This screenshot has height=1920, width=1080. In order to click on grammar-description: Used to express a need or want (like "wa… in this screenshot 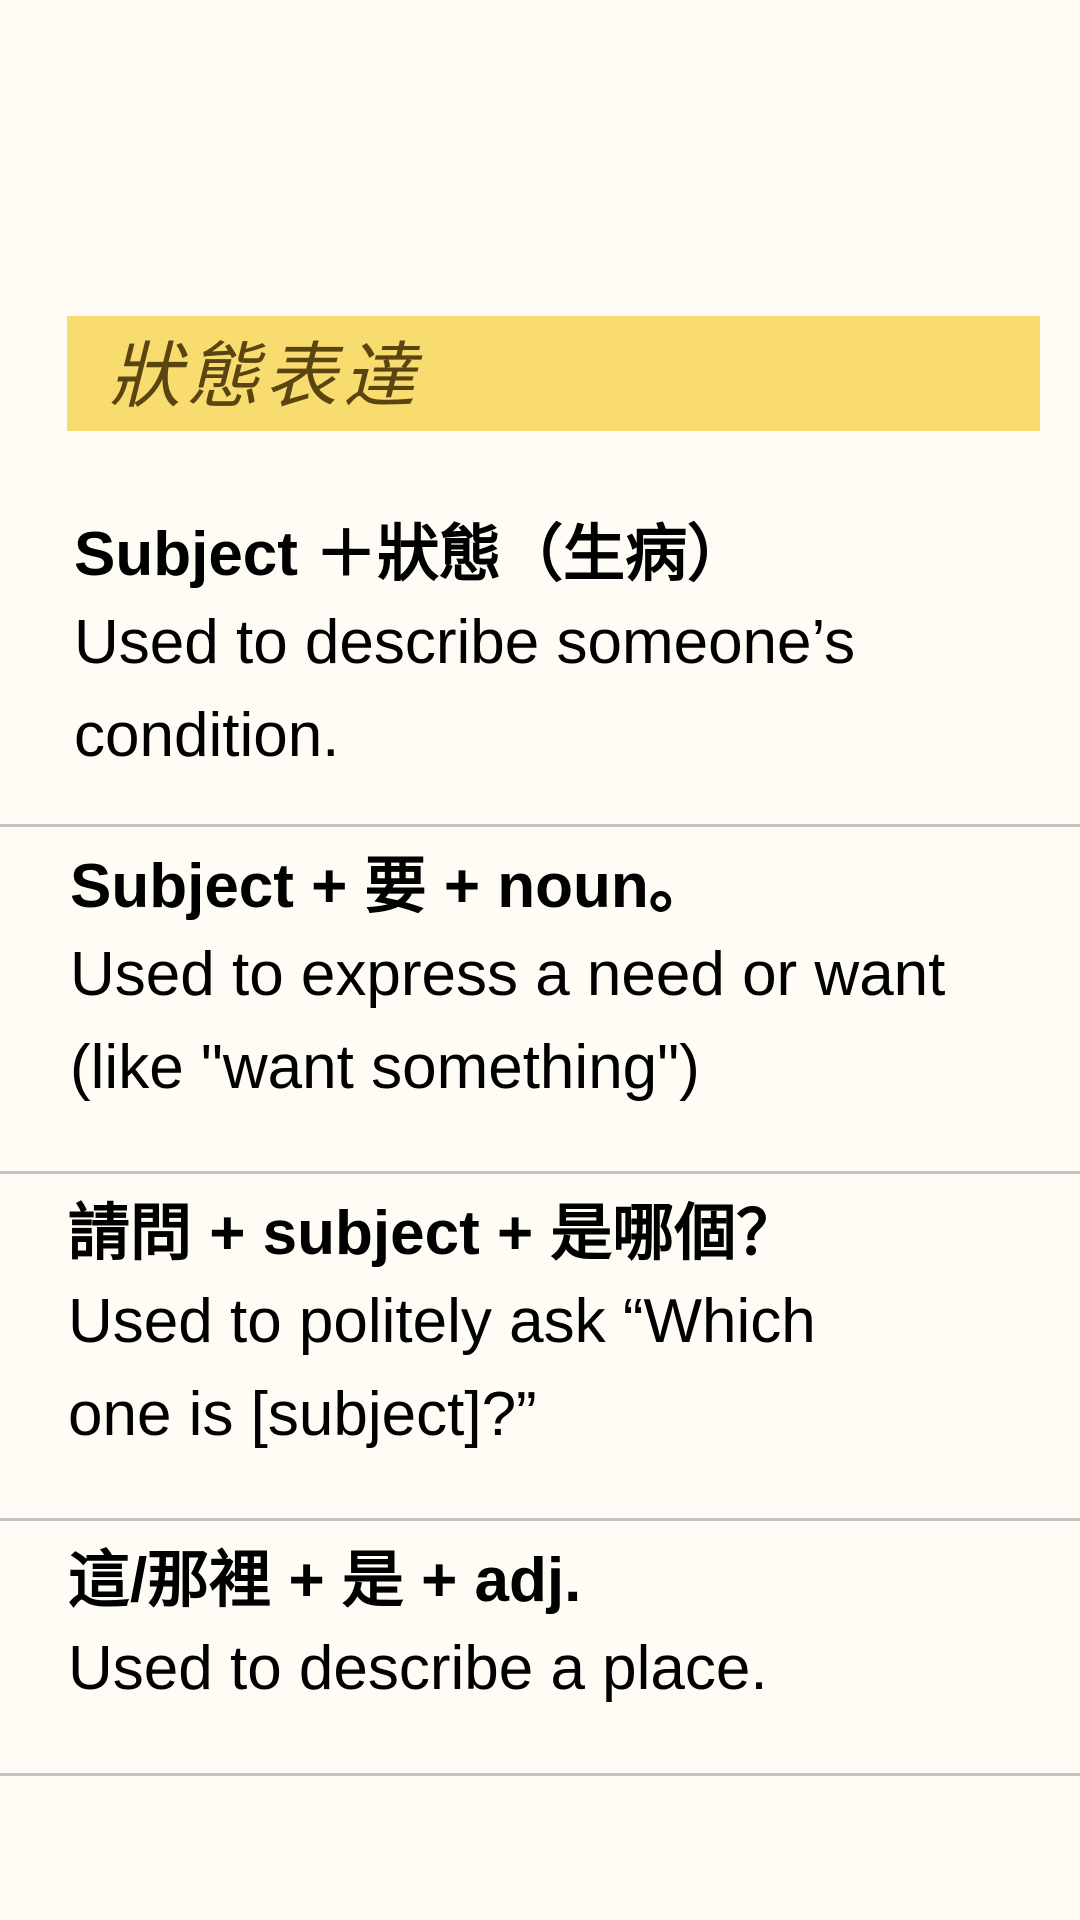, I will do `click(508, 1020)`.